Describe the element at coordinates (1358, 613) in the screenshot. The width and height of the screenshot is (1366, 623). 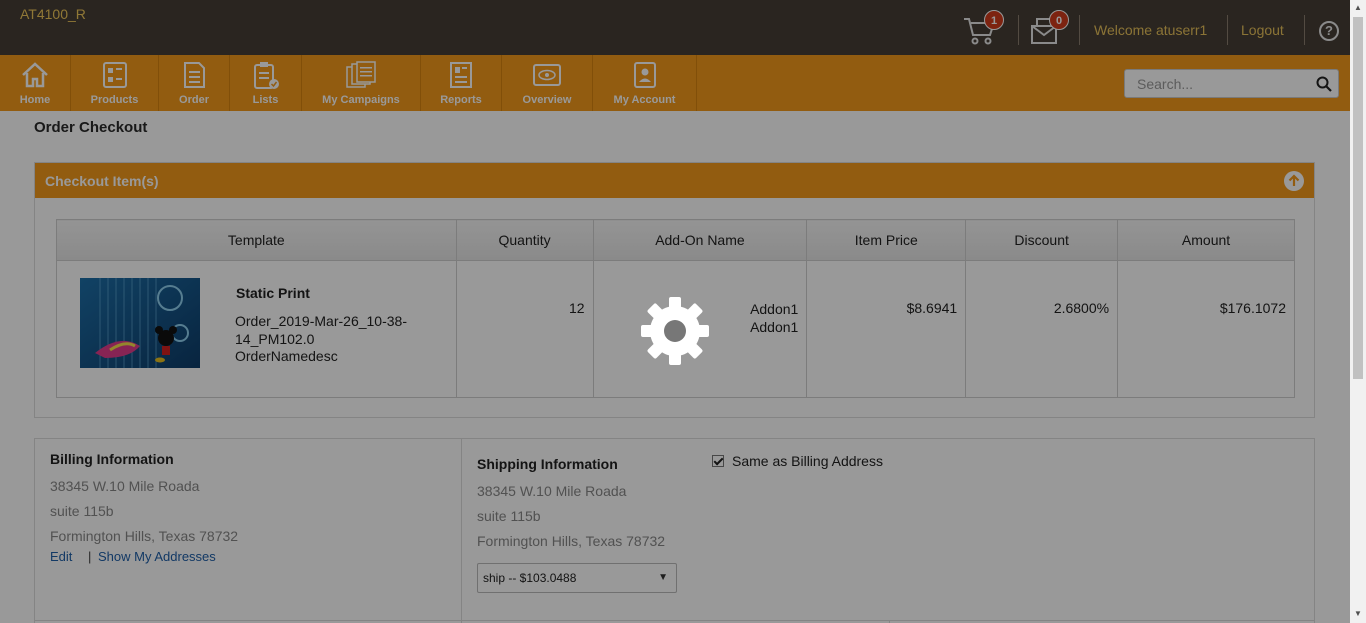
I see `scroll-down-icon: ▼` at that location.